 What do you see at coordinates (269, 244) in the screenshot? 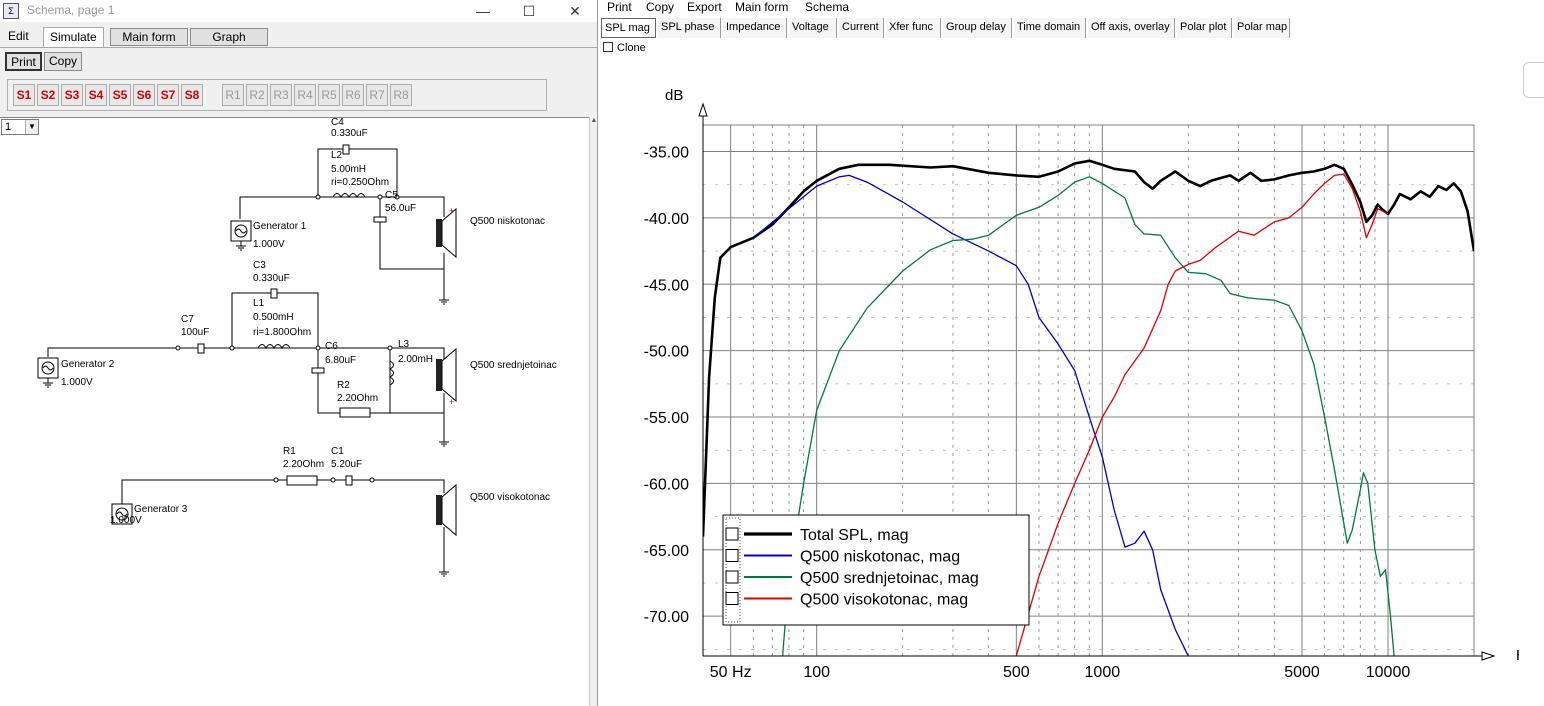
I see `gen1-value: 1.000V` at bounding box center [269, 244].